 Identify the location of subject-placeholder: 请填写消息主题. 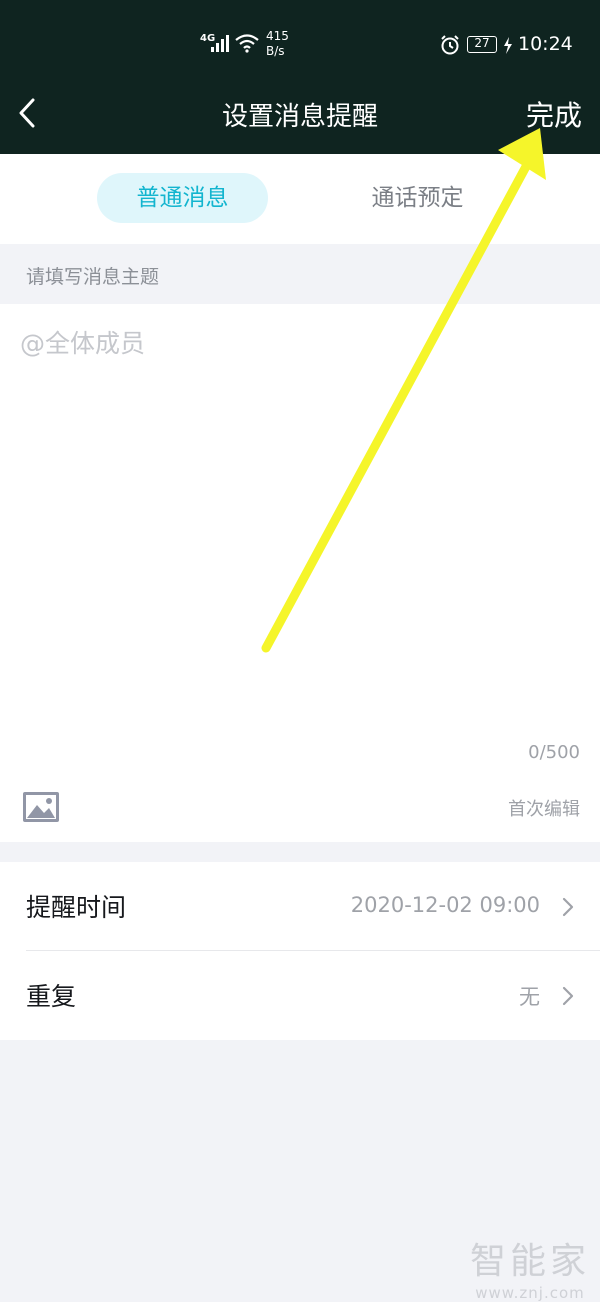
(93, 277).